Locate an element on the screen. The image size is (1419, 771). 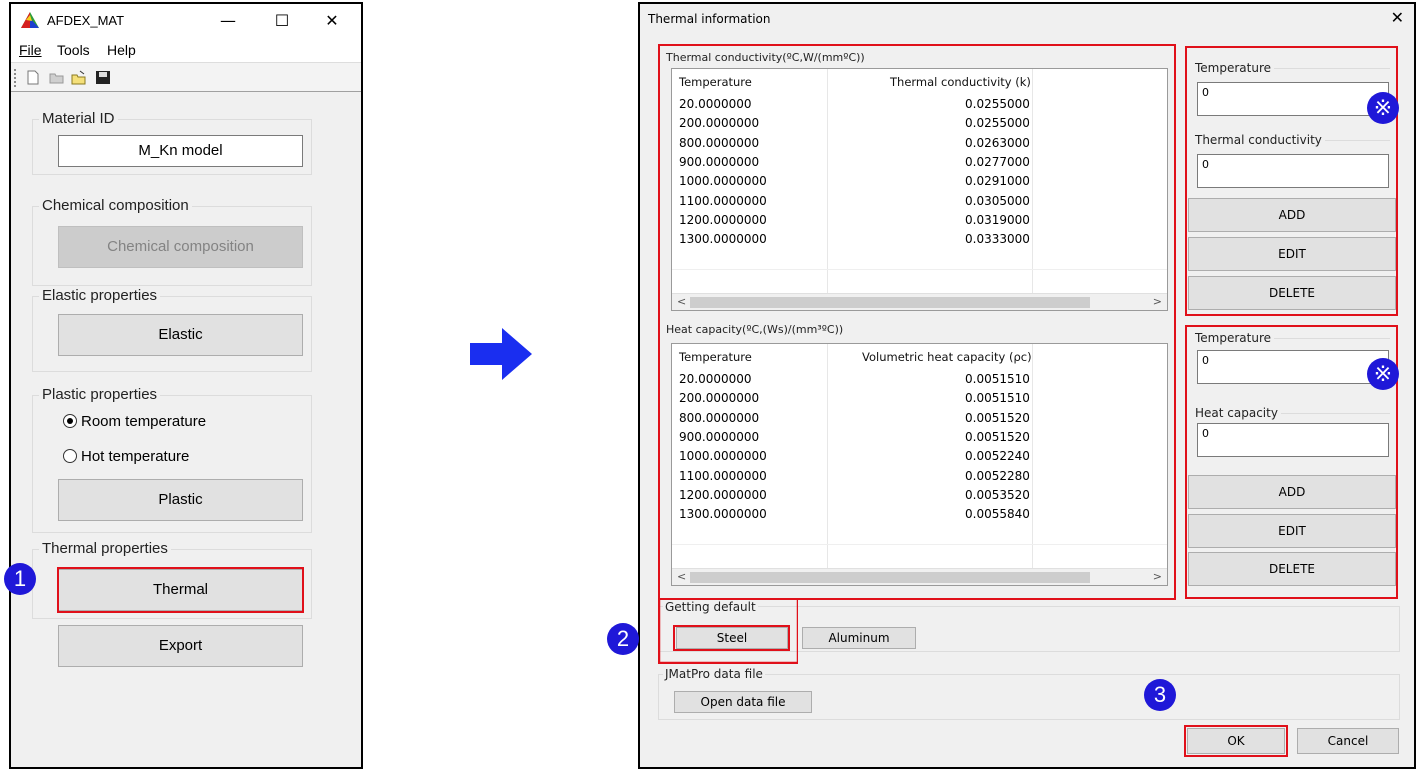
room-temperature-label: Room temperature is located at coordinates (144, 421).